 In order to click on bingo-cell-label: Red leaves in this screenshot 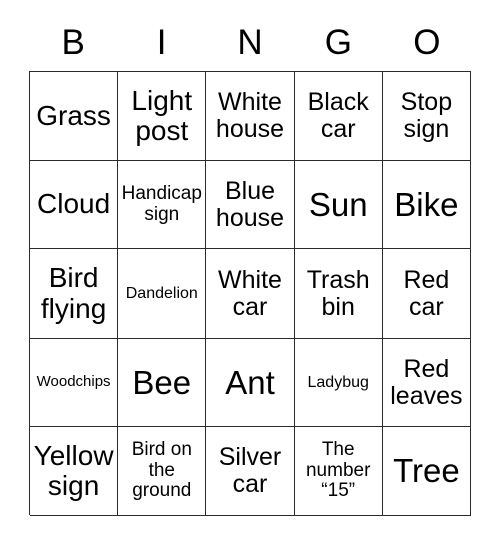, I will do `click(426, 382)`.